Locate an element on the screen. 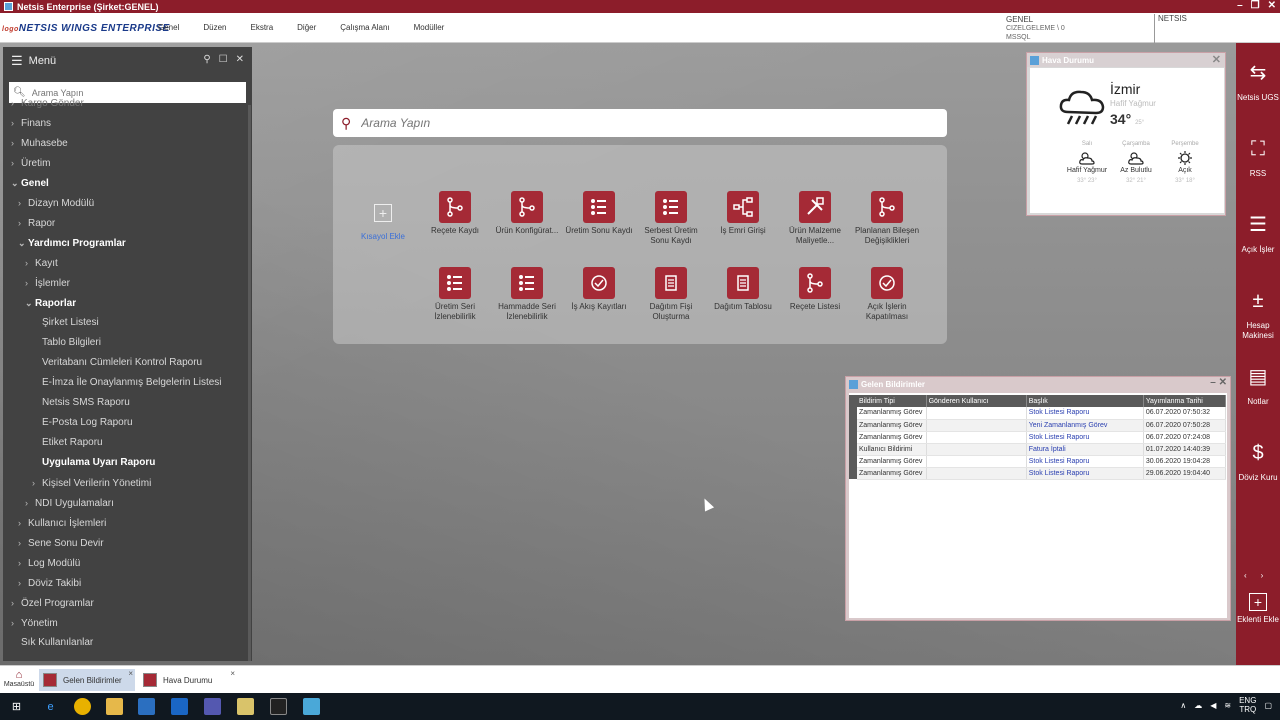 This screenshot has height=720, width=1280. menu-item: Çalışma Alanı is located at coordinates (364, 27).